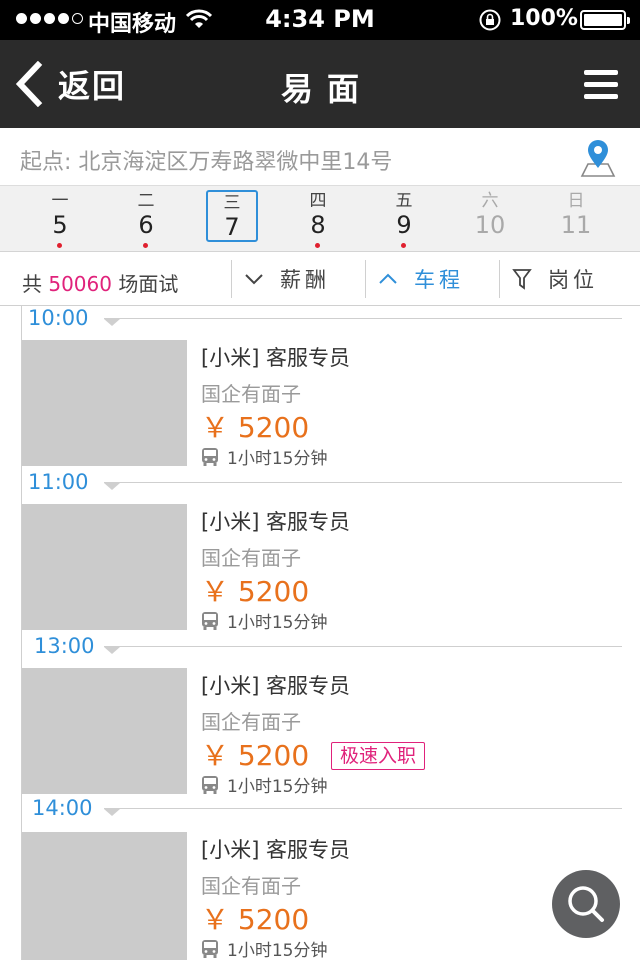  I want to click on total-count: 50060, so click(80, 284).